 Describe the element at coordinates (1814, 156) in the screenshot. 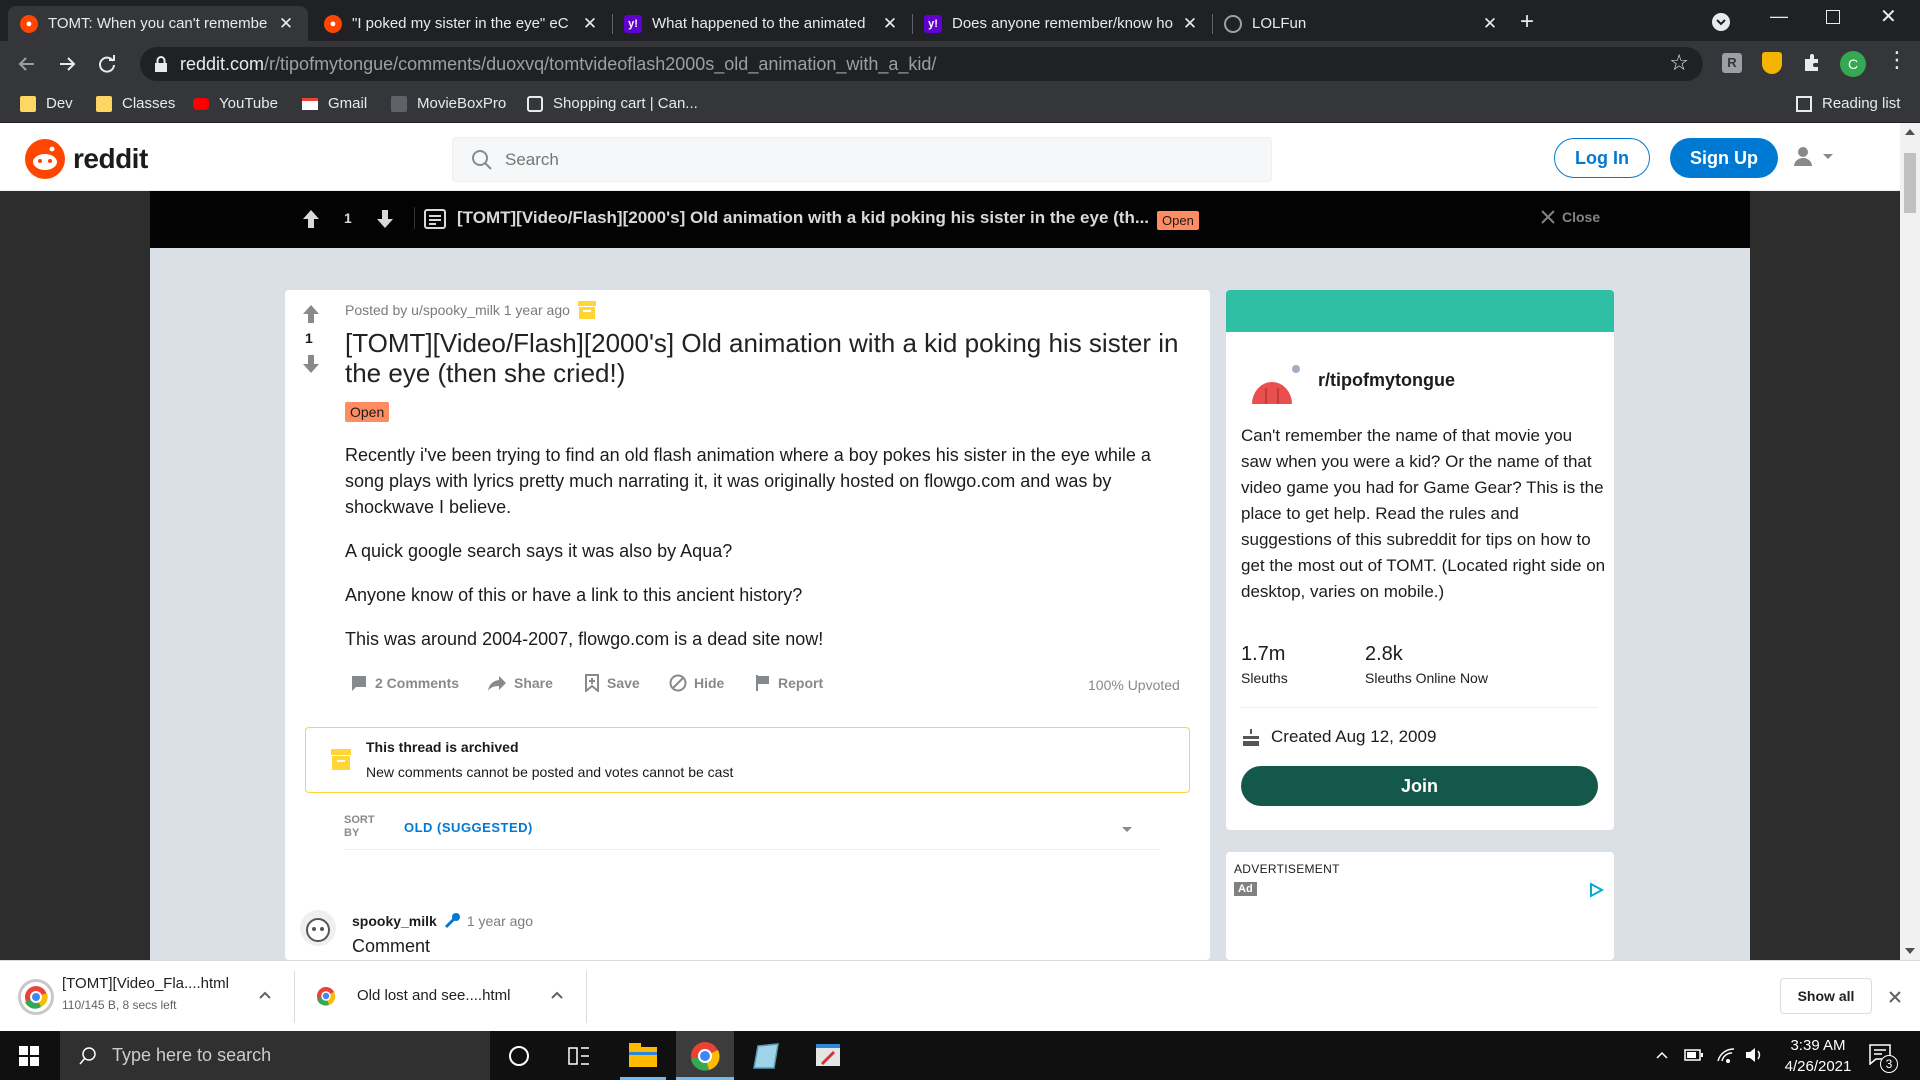

I see `user-menu` at that location.